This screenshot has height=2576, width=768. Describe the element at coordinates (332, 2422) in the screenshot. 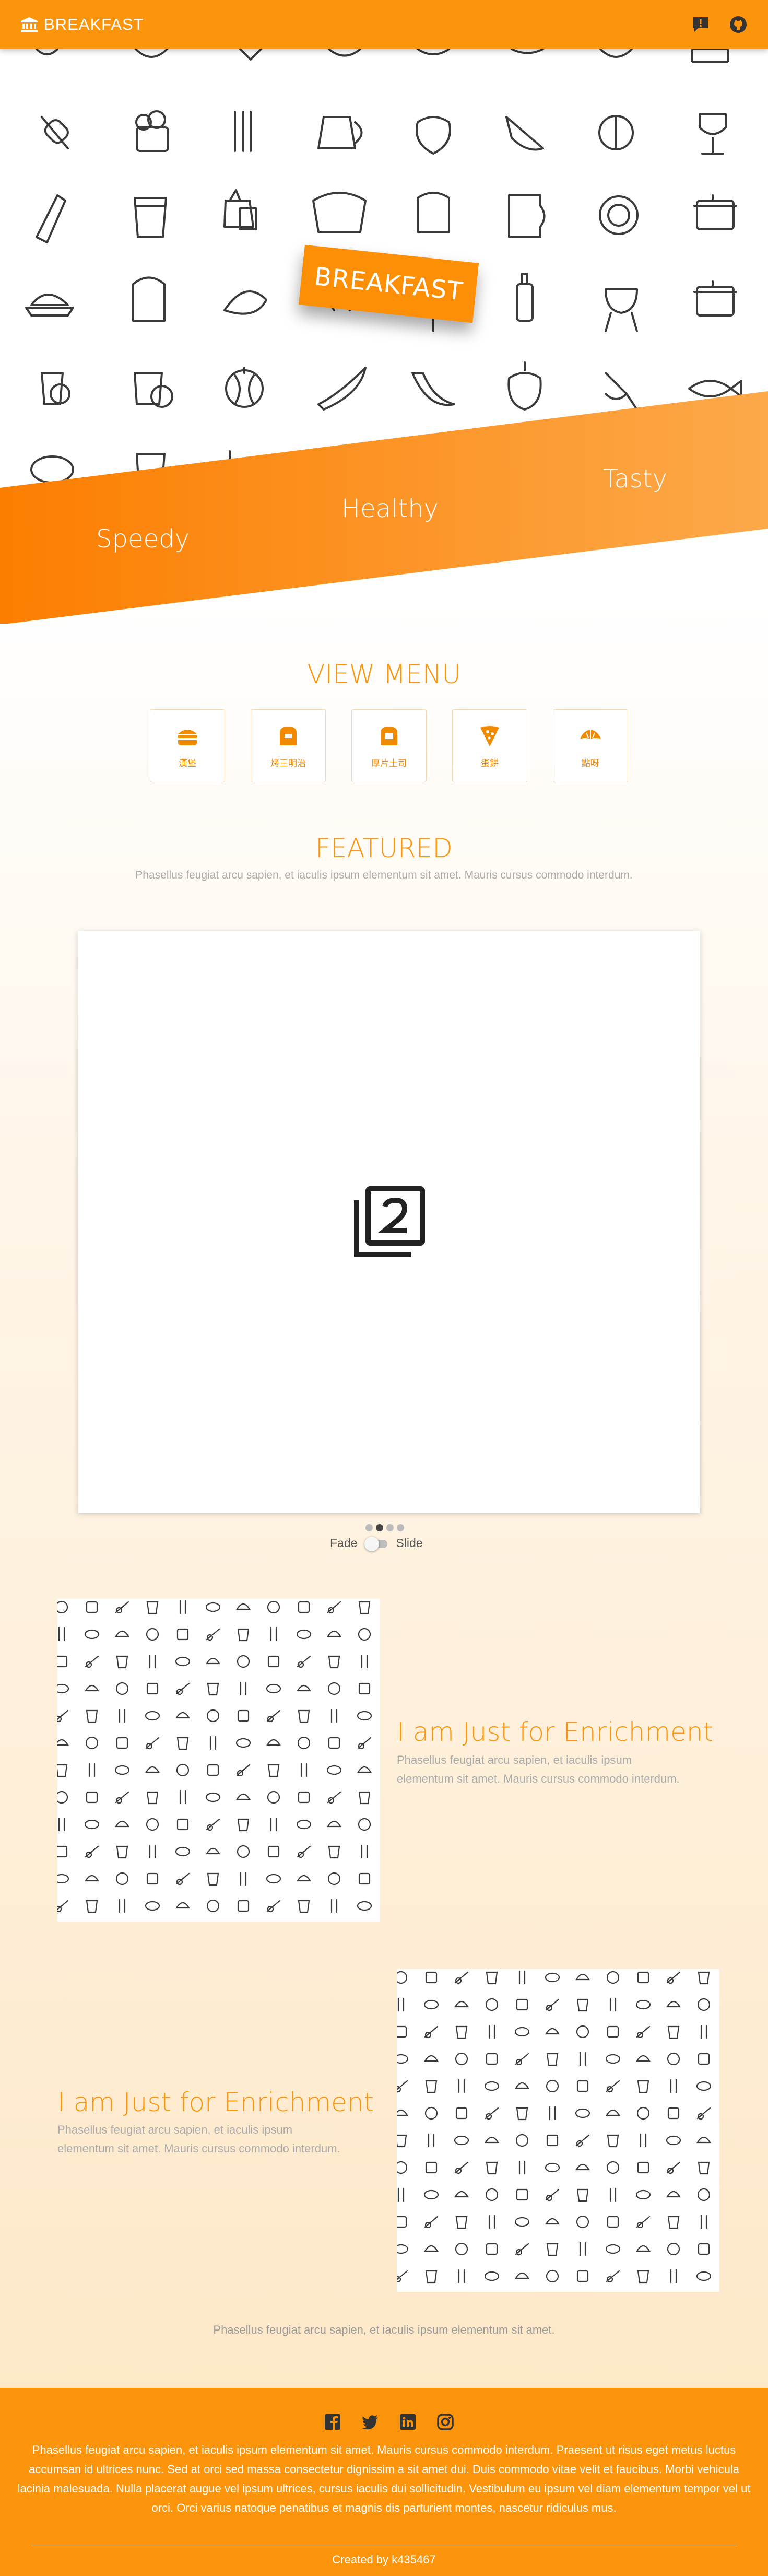

I see `facebook-icon` at that location.